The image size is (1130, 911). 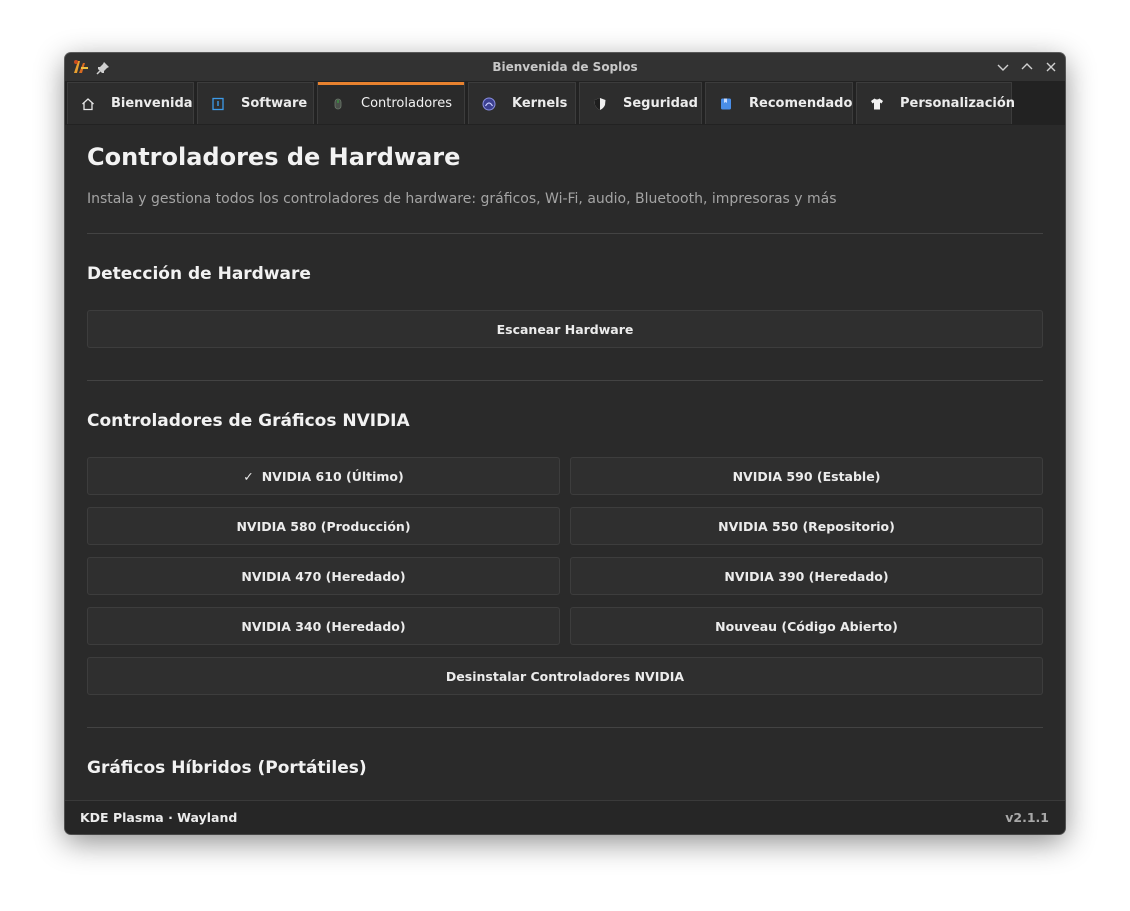 I want to click on button-label: NVIDIA 610 (Último), so click(x=332, y=476).